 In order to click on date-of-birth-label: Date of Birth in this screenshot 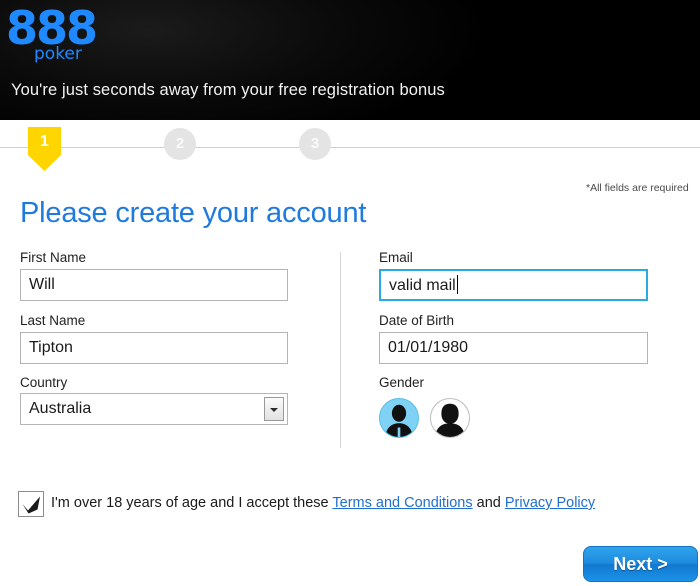, I will do `click(417, 320)`.